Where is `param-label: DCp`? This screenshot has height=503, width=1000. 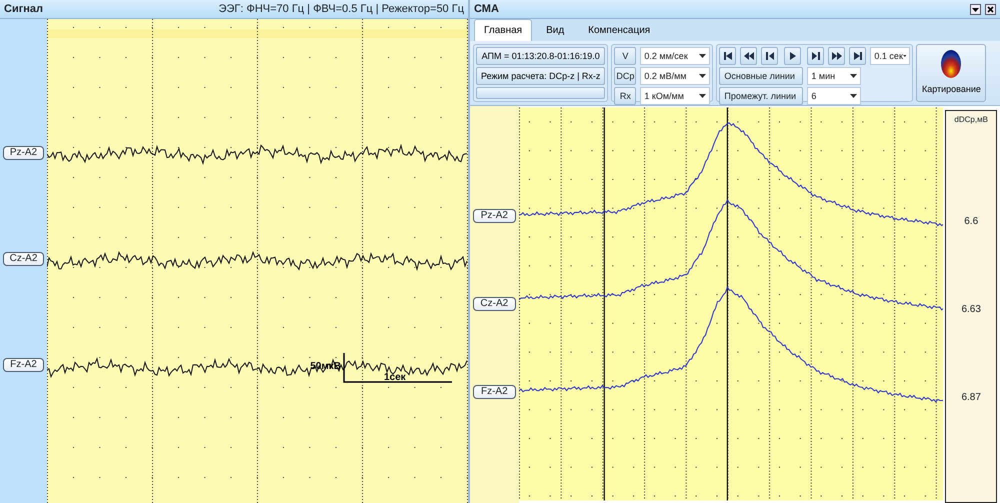
param-label: DCp is located at coordinates (625, 76).